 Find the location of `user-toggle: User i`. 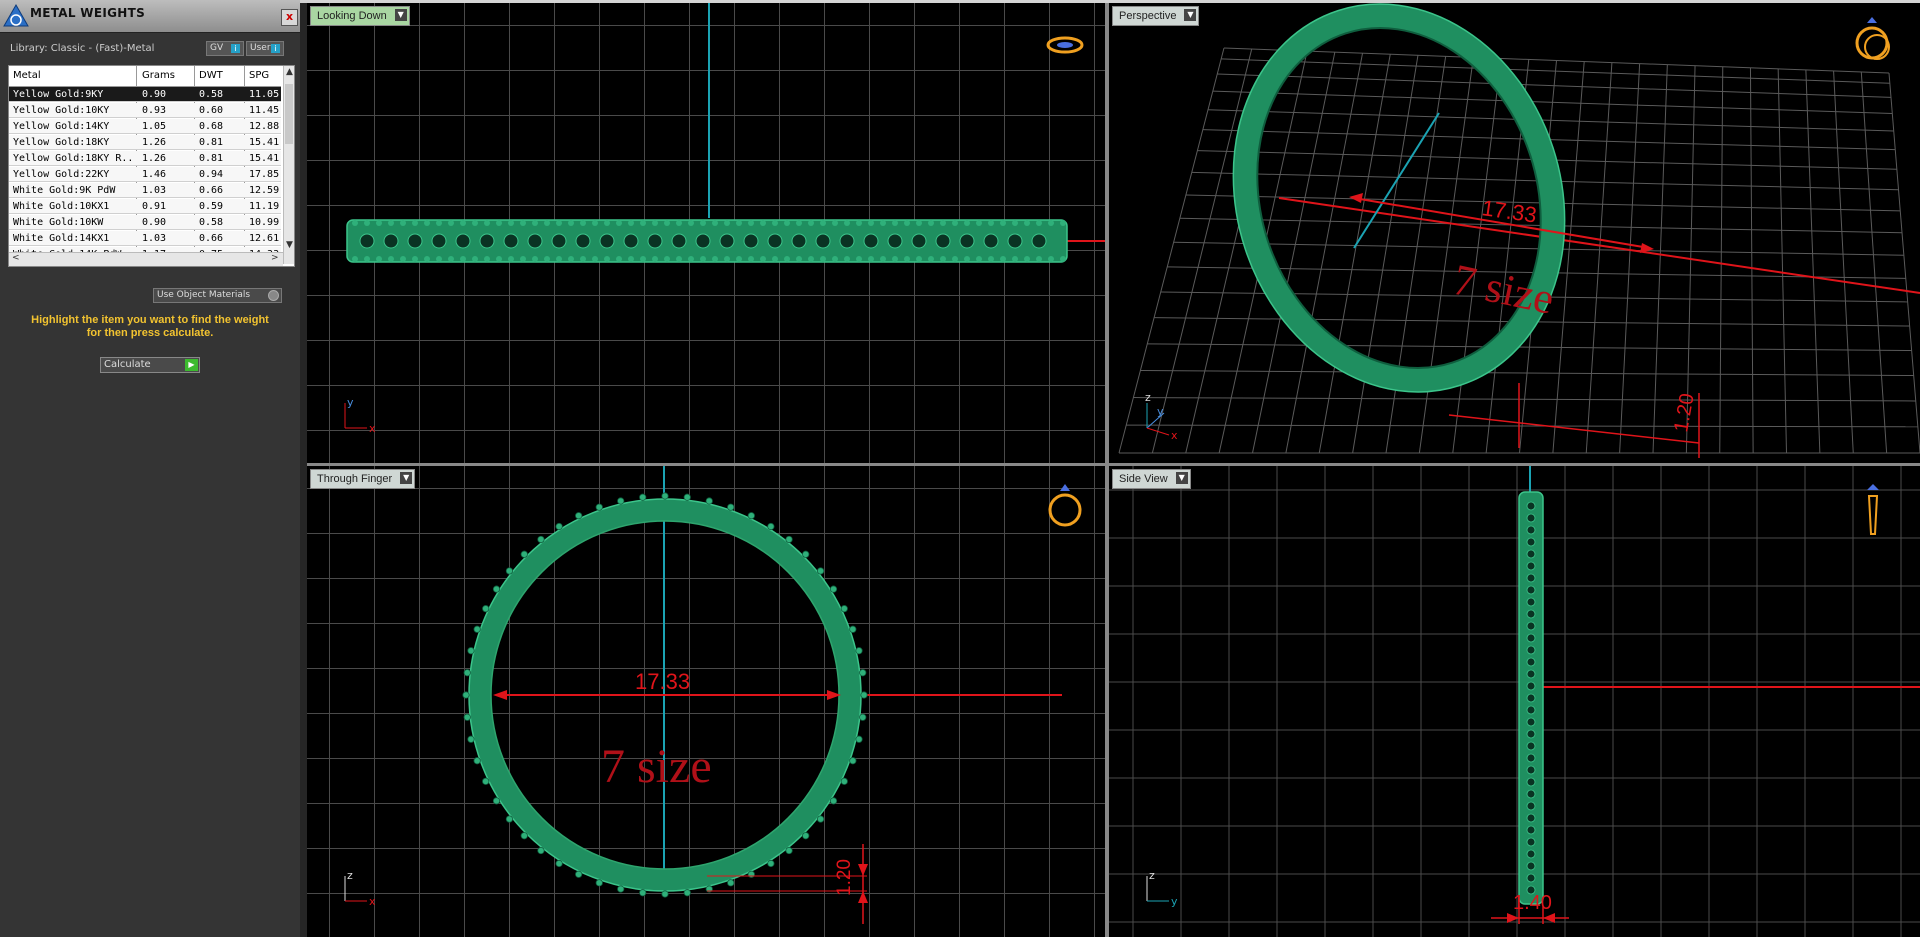

user-toggle: User i is located at coordinates (265, 48).